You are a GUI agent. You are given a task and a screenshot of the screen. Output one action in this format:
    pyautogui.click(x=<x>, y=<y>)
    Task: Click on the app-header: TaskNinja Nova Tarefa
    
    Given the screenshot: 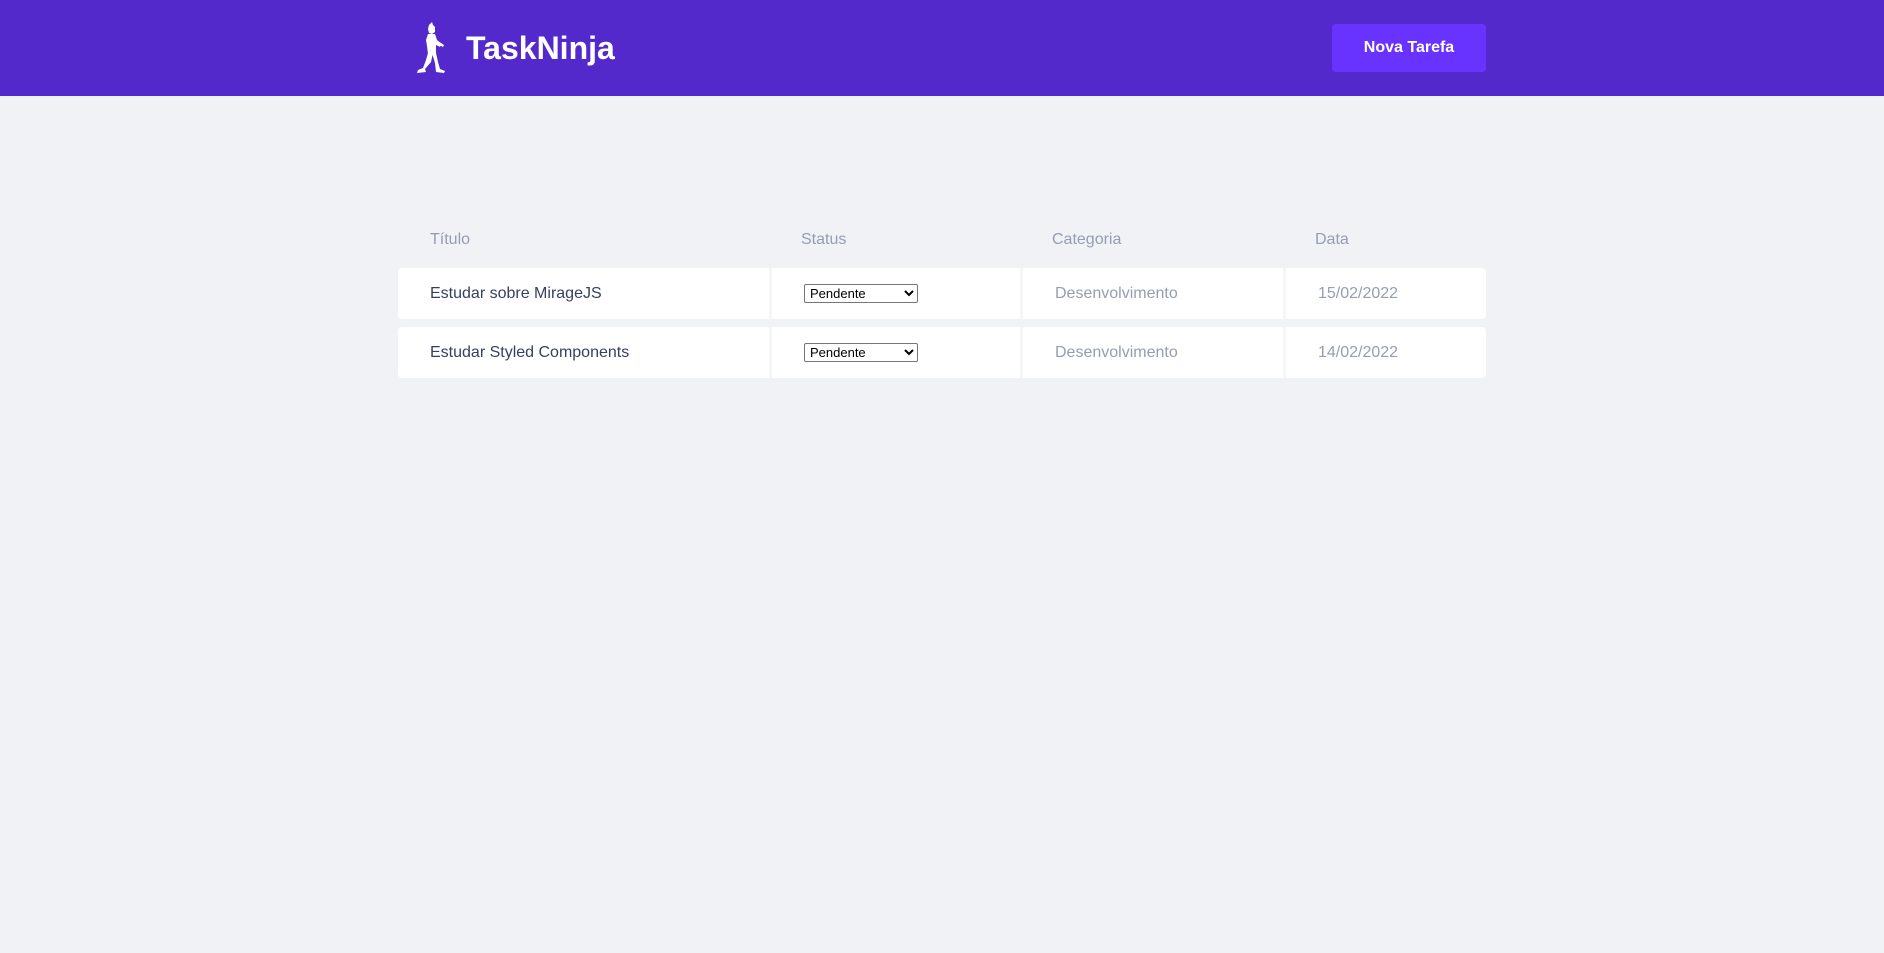 What is the action you would take?
    pyautogui.click(x=942, y=48)
    